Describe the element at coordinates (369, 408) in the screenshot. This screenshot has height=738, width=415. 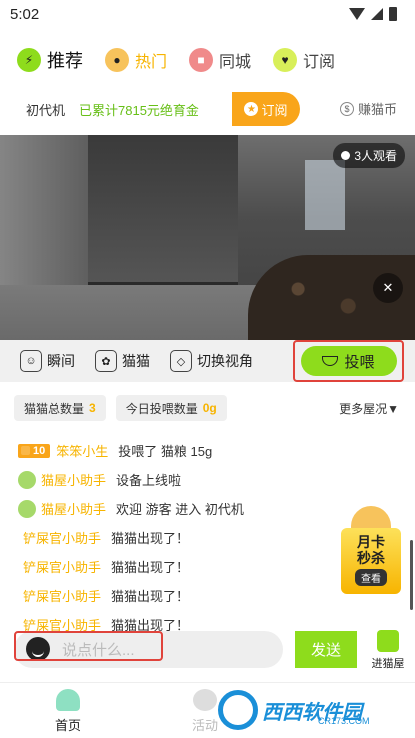
I see `more-house-status: 更多屋况▼` at that location.